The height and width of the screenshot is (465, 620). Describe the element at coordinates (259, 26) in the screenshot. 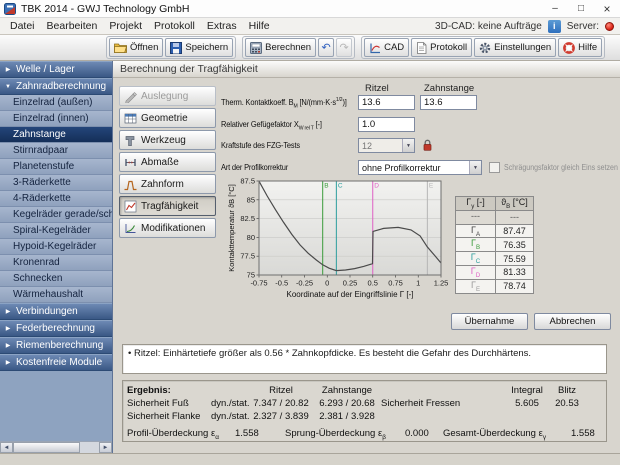

I see `menu-hilfe: Hilfe` at that location.